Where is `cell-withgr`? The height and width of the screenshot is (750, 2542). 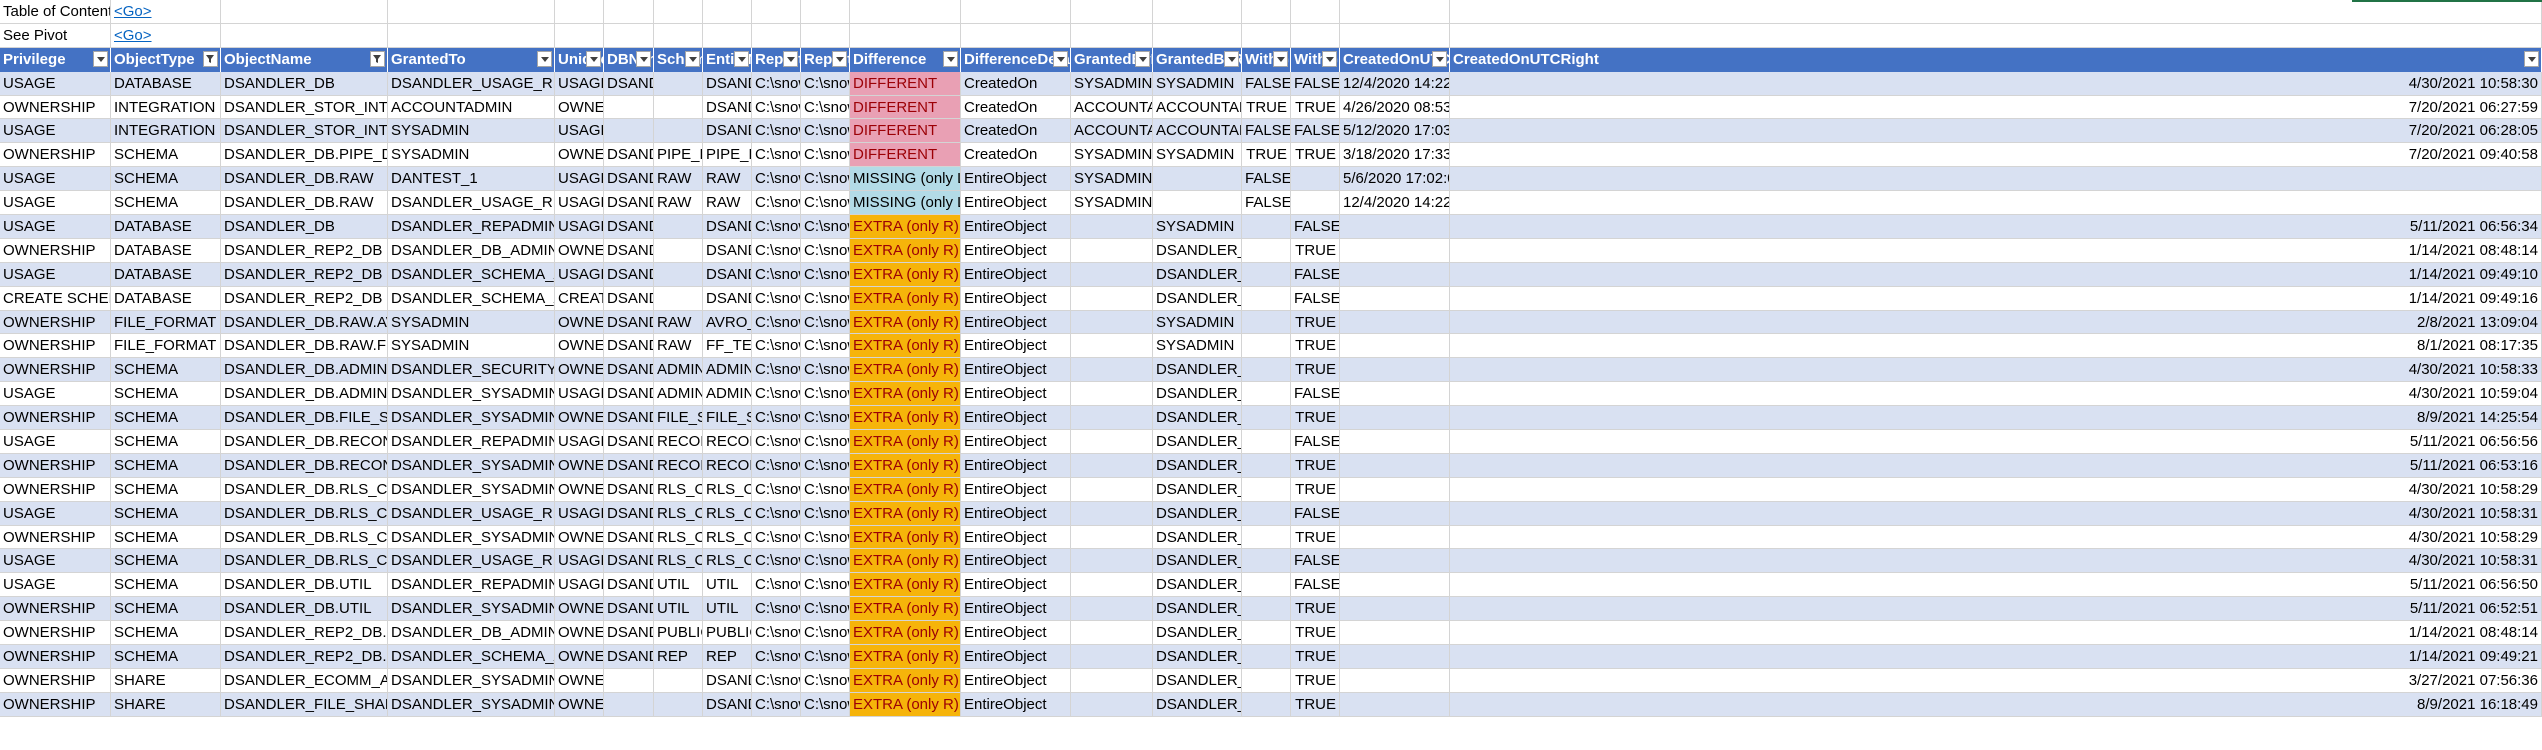 cell-withgr is located at coordinates (1266, 513).